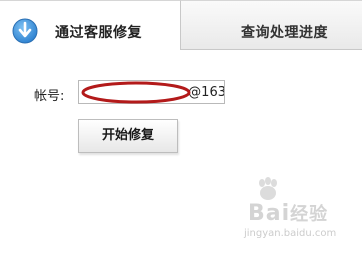  I want to click on watermark-brand: Bai经验, so click(288, 213).